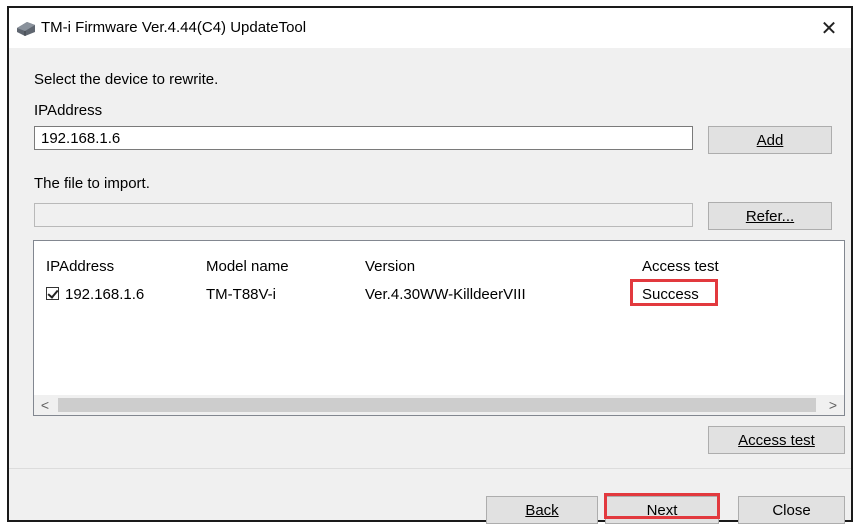  I want to click on close-icon: ✕, so click(829, 28).